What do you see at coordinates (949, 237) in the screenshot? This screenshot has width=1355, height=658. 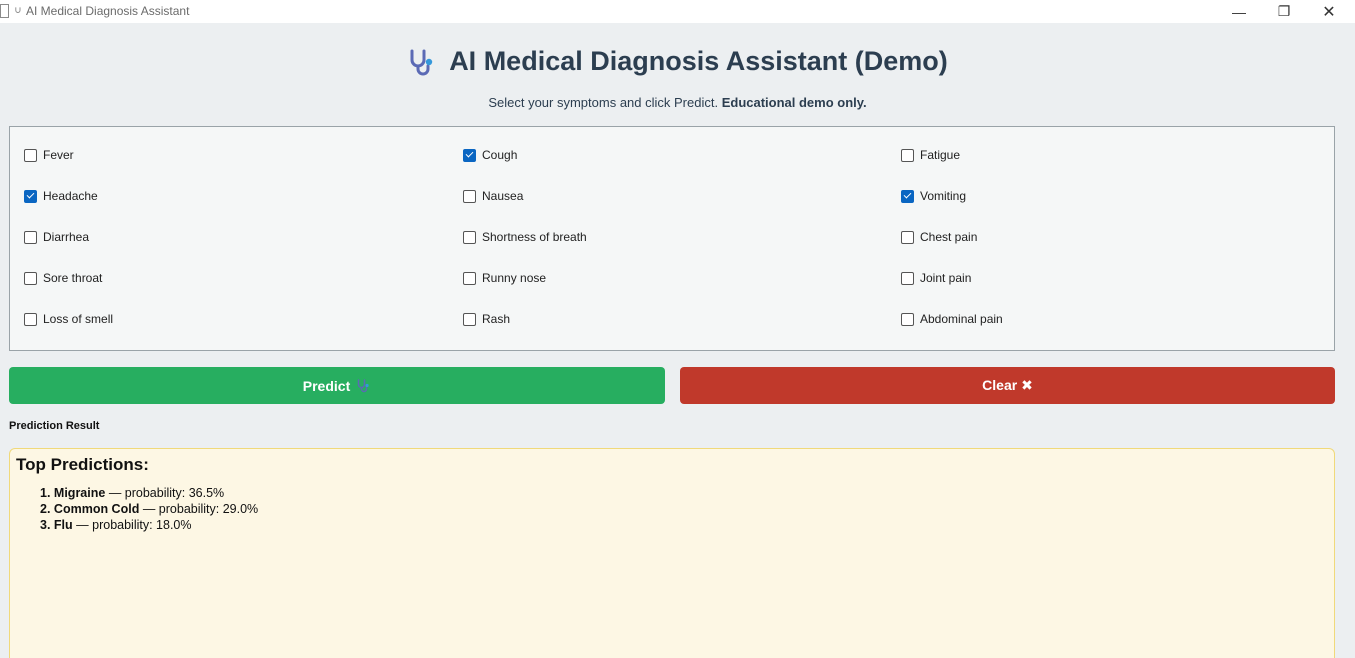 I see `symptom-label: Chest pain` at bounding box center [949, 237].